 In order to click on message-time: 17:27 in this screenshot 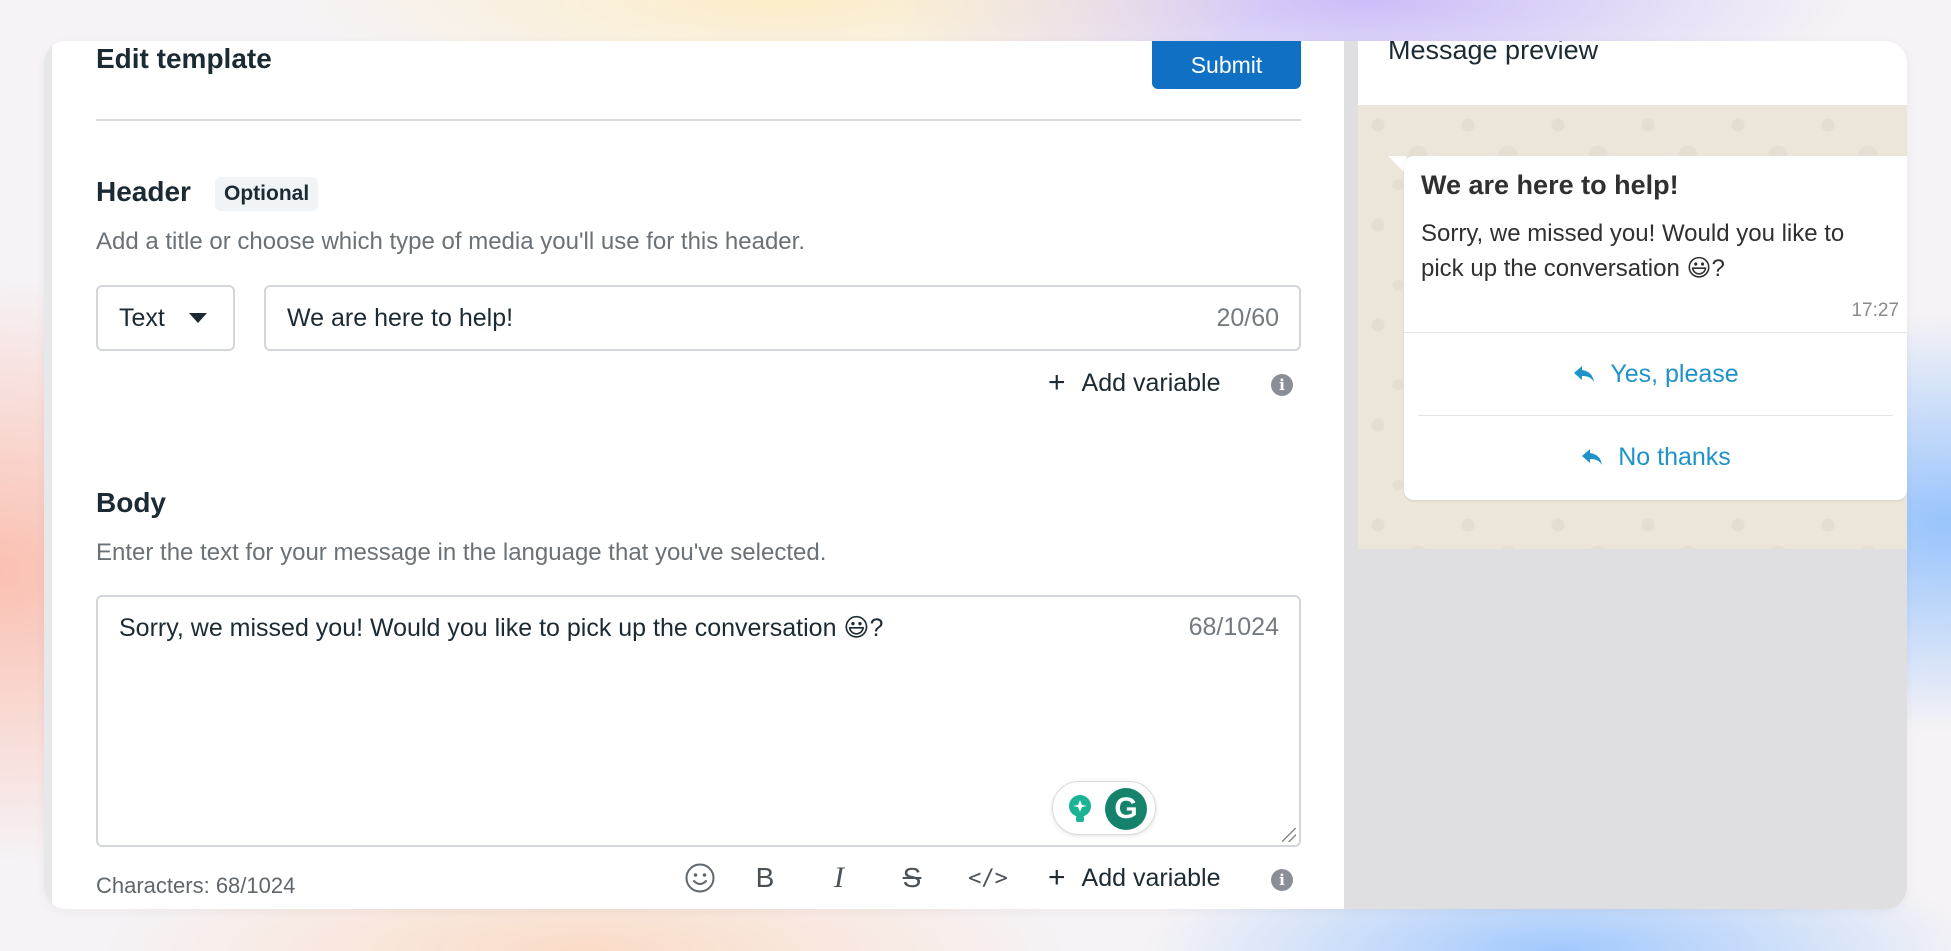, I will do `click(1875, 310)`.